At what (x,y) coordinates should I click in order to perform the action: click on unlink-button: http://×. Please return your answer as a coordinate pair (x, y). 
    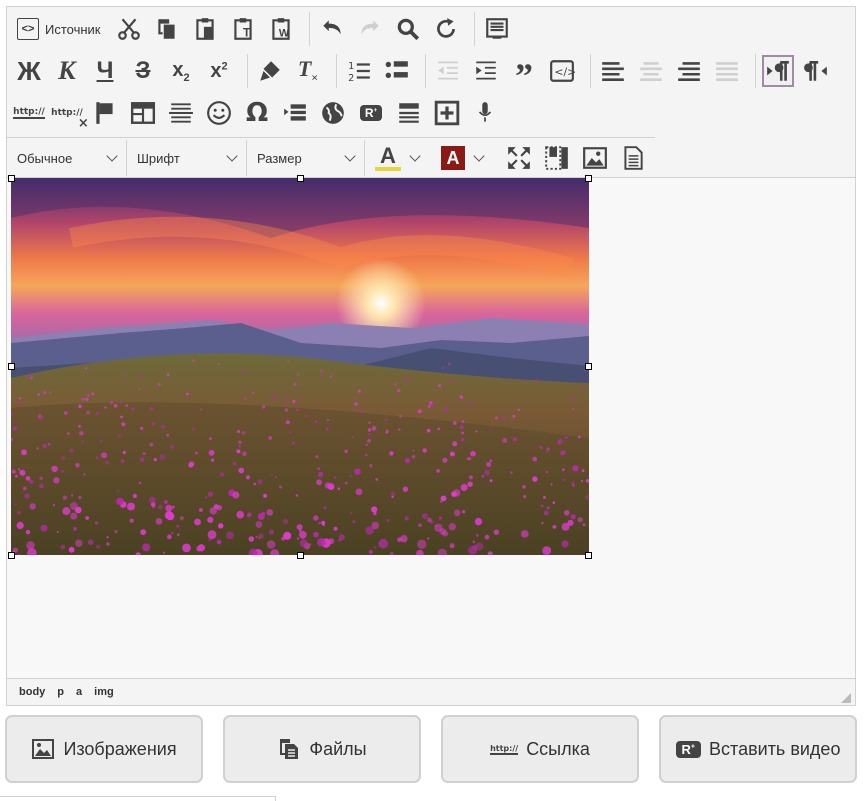
    Looking at the image, I should click on (70, 114).